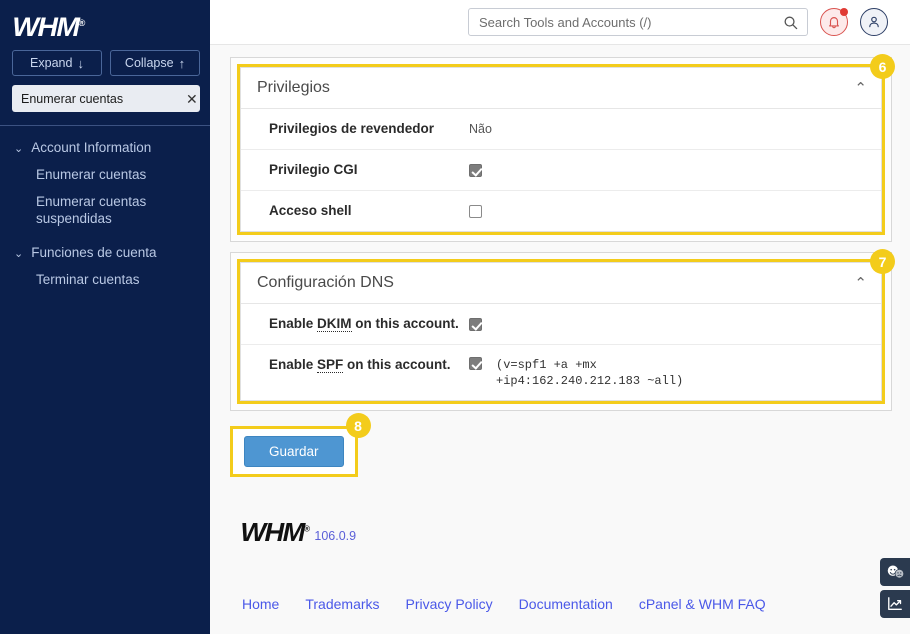  Describe the element at coordinates (105, 175) in the screenshot. I see `sidebar-item-enumerar-cuentas: Enumerar cuentas` at that location.